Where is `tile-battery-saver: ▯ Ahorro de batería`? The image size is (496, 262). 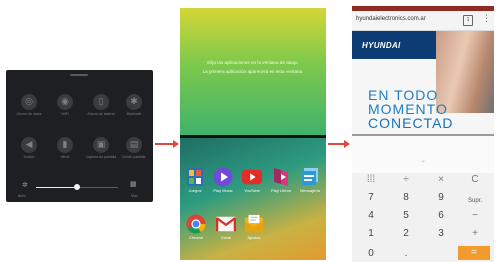 tile-battery-saver: ▯ Ahorro de batería is located at coordinates (101, 105).